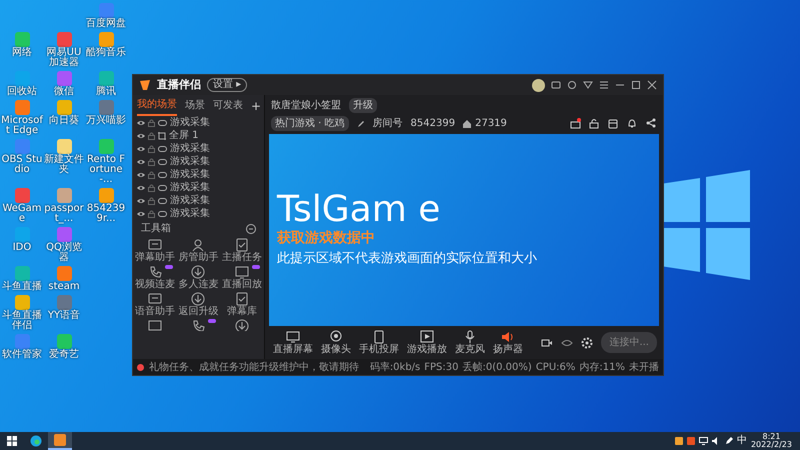 The width and height of the screenshot is (800, 450). I want to click on desktop-icon-label: QQ浏览器, so click(64, 253).